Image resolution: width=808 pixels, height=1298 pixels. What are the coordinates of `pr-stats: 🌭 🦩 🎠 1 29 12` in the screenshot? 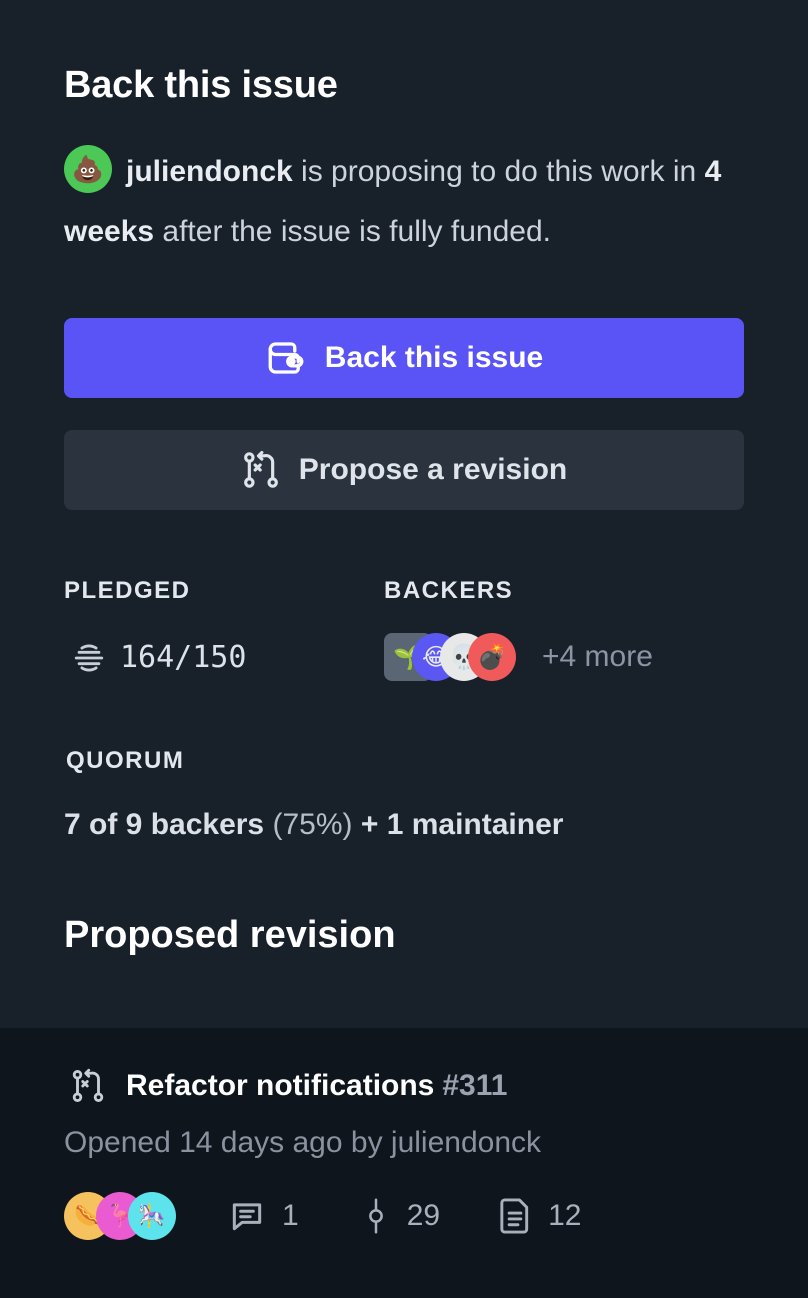 It's located at (322, 1216).